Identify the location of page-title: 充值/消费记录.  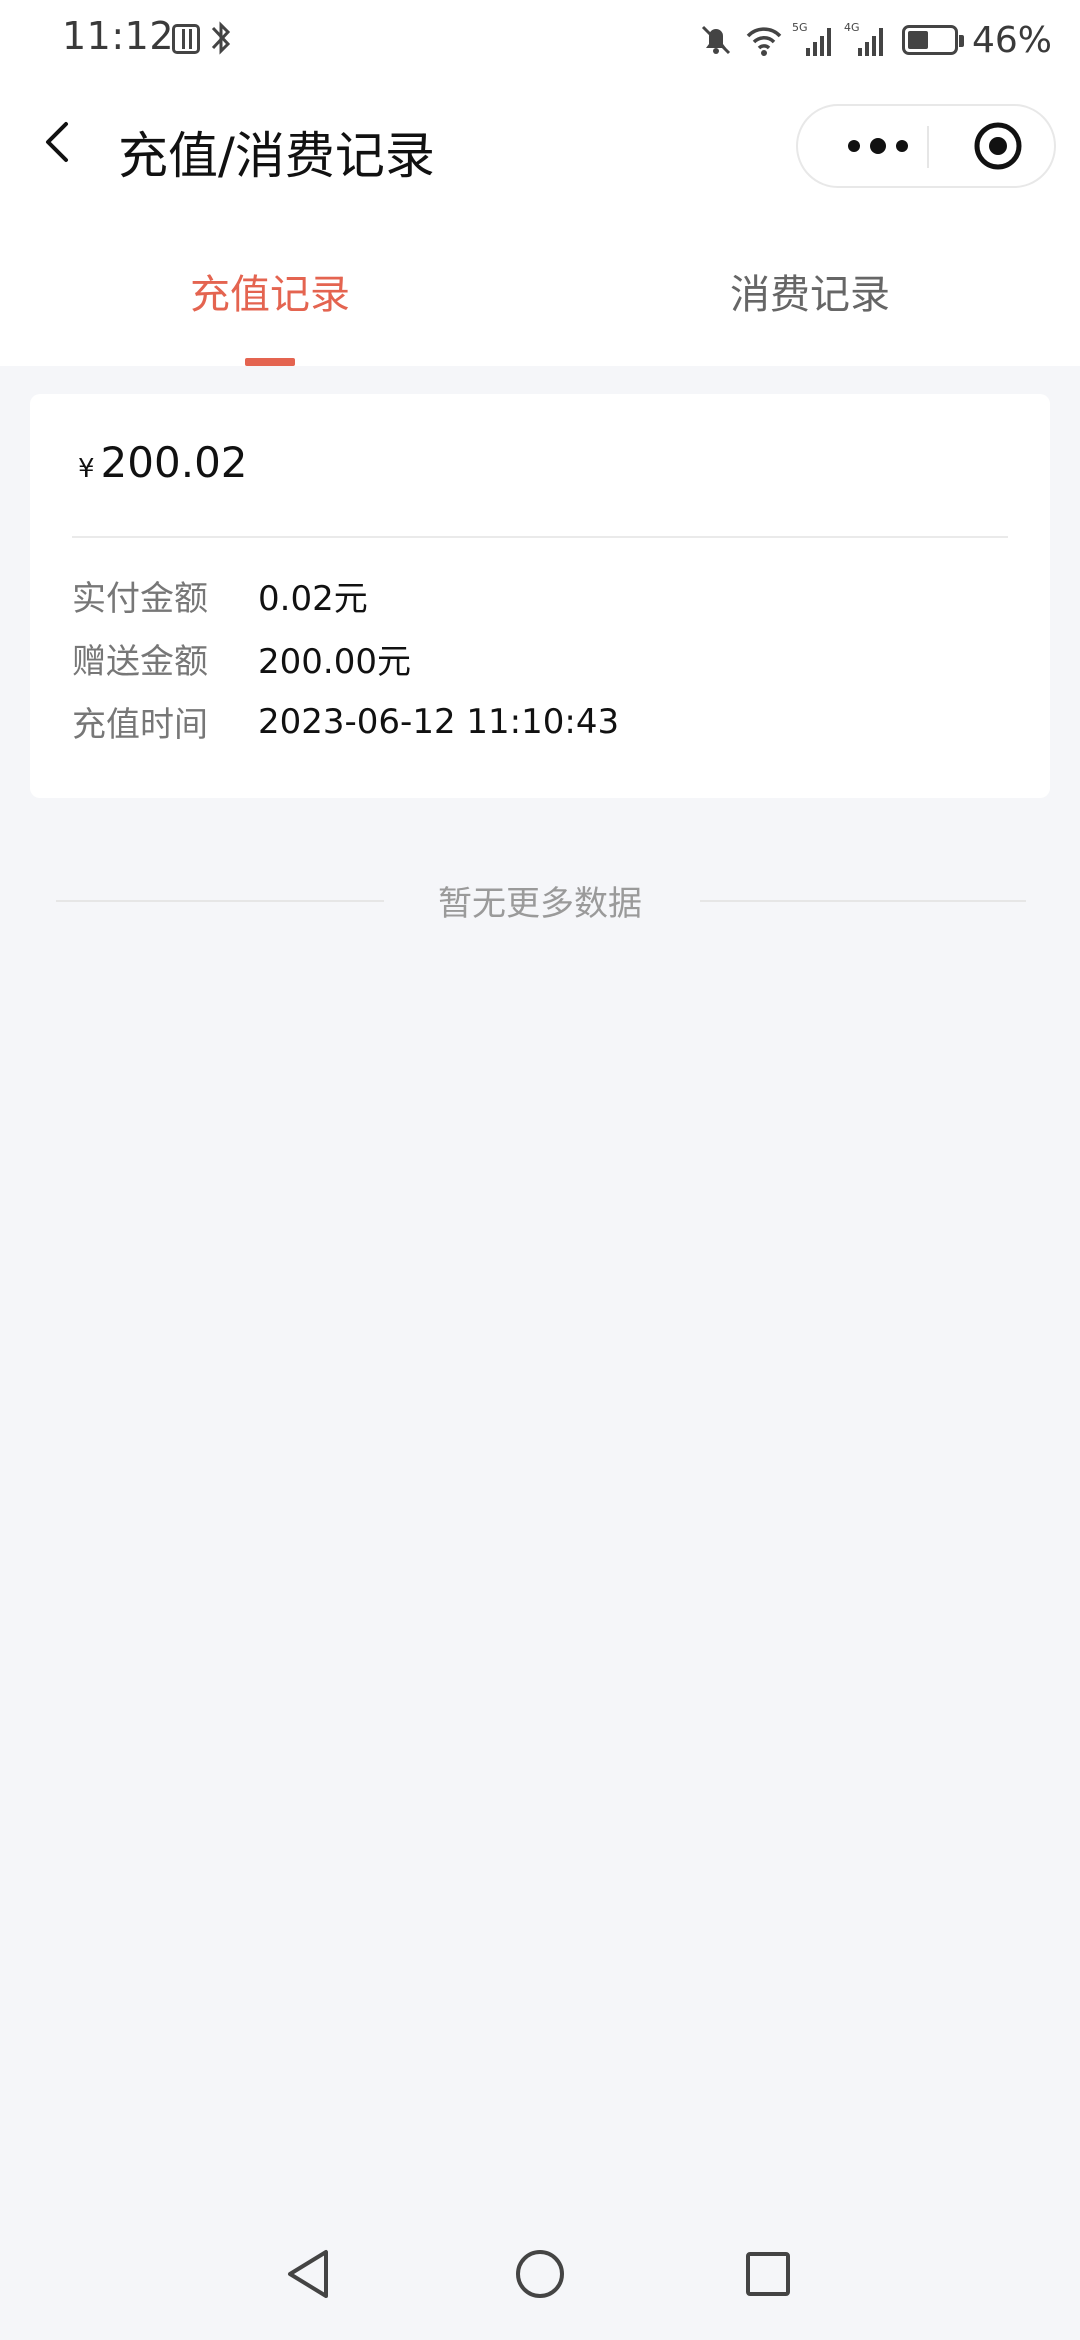
(276, 156).